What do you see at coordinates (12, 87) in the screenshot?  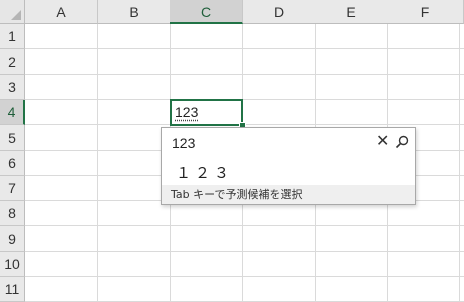 I see `row-header-3: 3` at bounding box center [12, 87].